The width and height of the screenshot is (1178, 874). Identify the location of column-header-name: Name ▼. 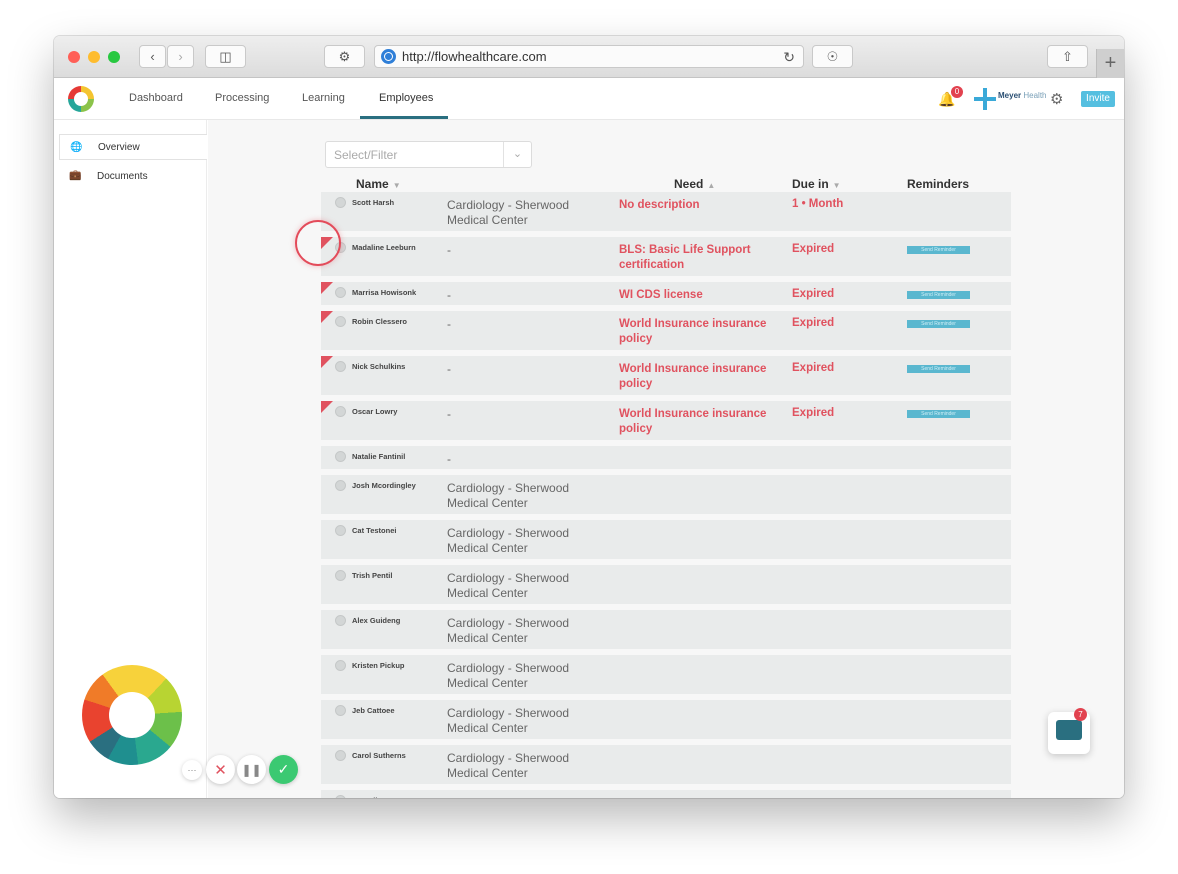
(378, 184).